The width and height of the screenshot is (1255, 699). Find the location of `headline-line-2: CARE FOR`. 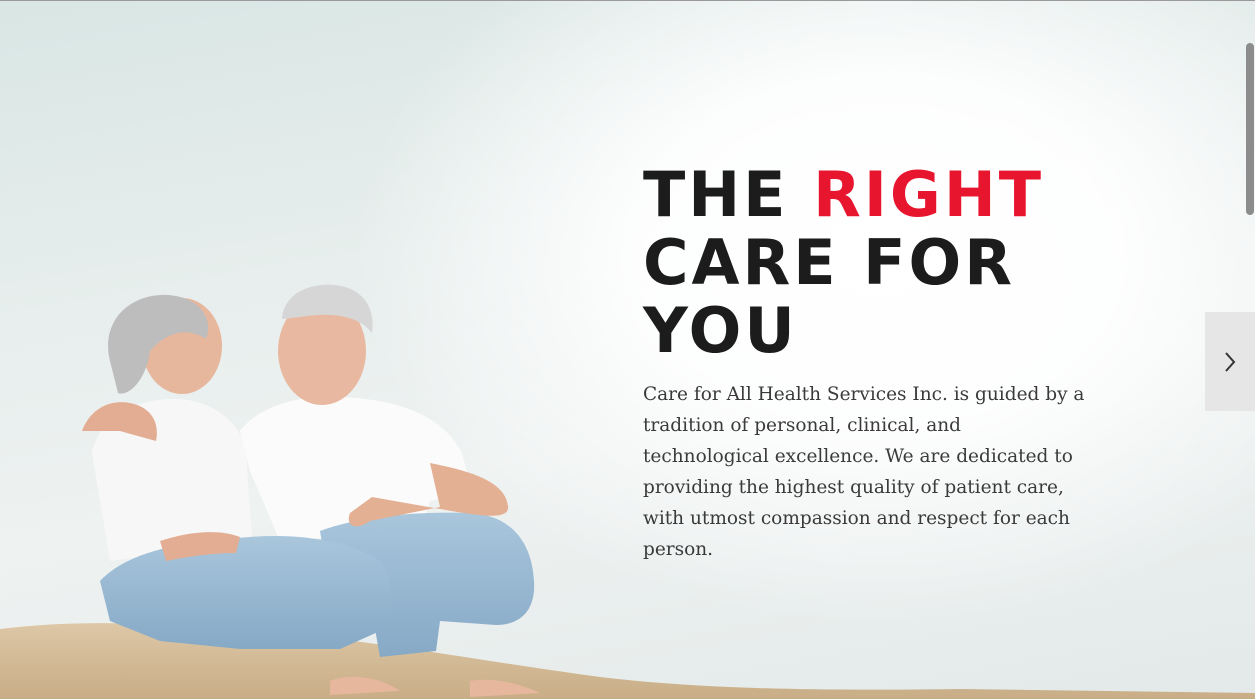

headline-line-2: CARE FOR is located at coordinates (829, 262).